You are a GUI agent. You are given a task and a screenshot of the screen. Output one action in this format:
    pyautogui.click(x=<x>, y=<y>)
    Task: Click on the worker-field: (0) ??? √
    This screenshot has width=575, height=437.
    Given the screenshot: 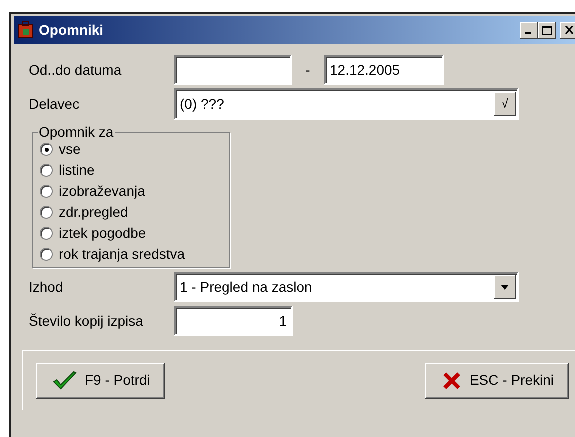 What is the action you would take?
    pyautogui.click(x=346, y=104)
    